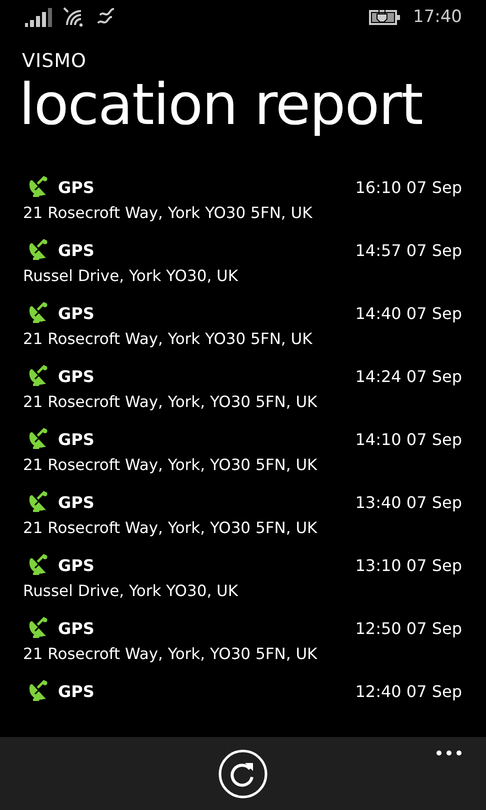  I want to click on wifi-icon, so click(74, 17).